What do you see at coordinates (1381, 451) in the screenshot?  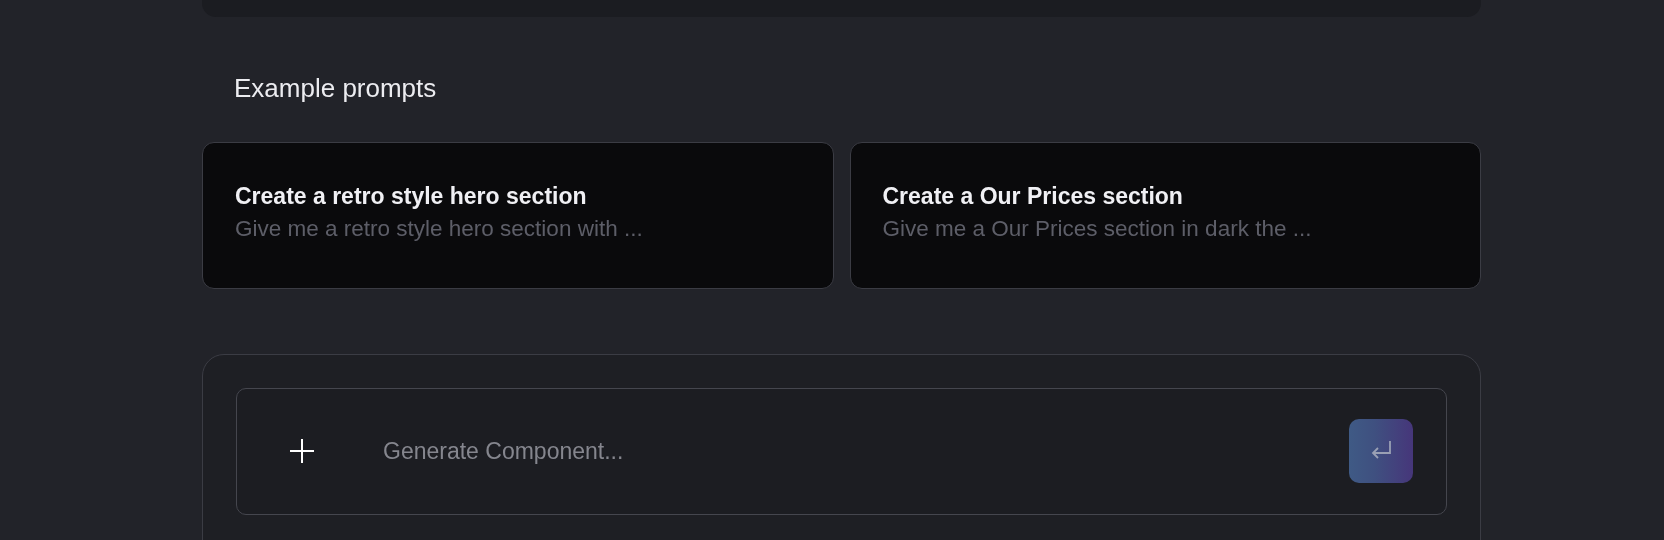 I see `send-button` at bounding box center [1381, 451].